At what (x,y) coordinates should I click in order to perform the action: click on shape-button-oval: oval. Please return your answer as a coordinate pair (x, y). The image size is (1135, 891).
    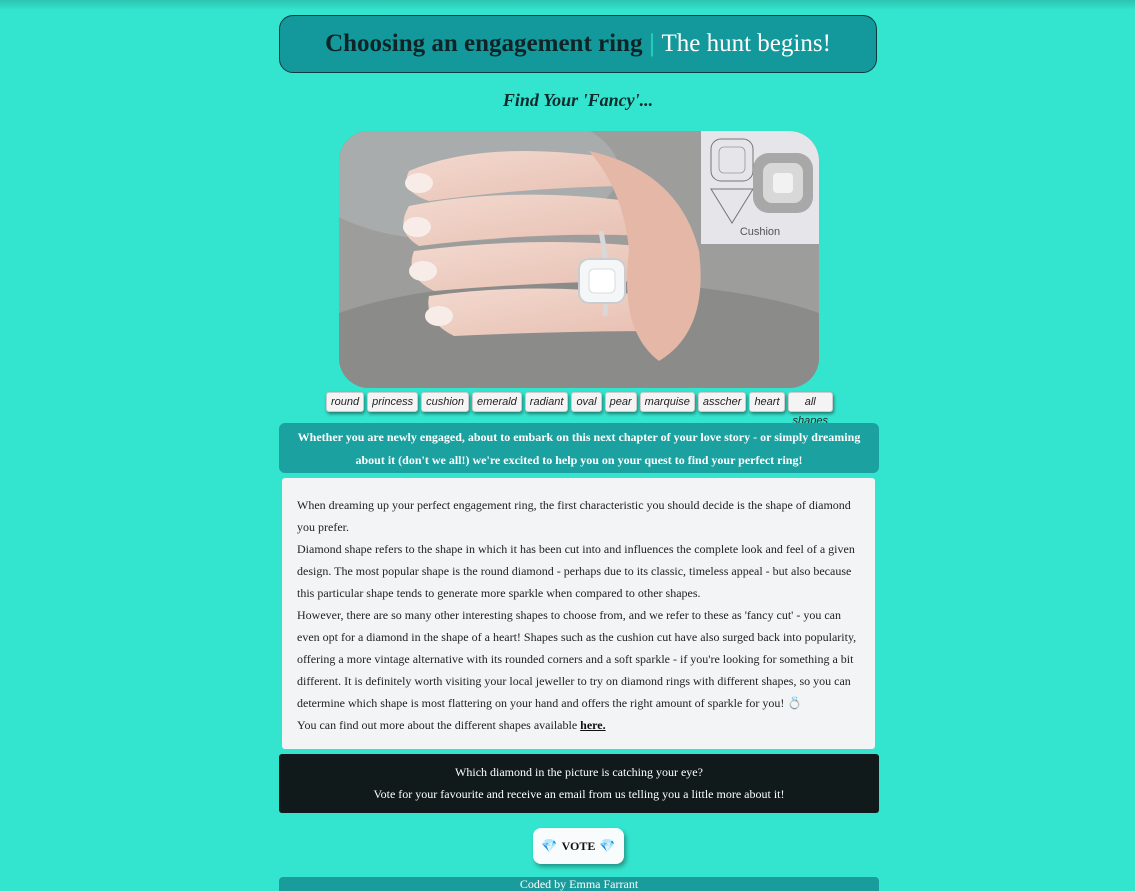
    Looking at the image, I should click on (586, 402).